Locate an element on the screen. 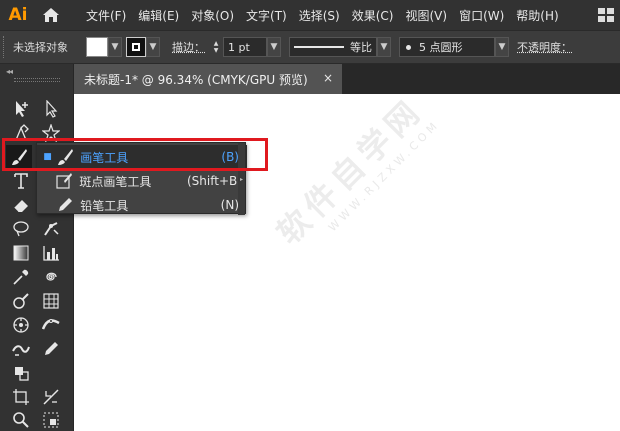 Image resolution: width=620 pixels, height=431 pixels. stroke-profile-dropdown: ▼ is located at coordinates (384, 47).